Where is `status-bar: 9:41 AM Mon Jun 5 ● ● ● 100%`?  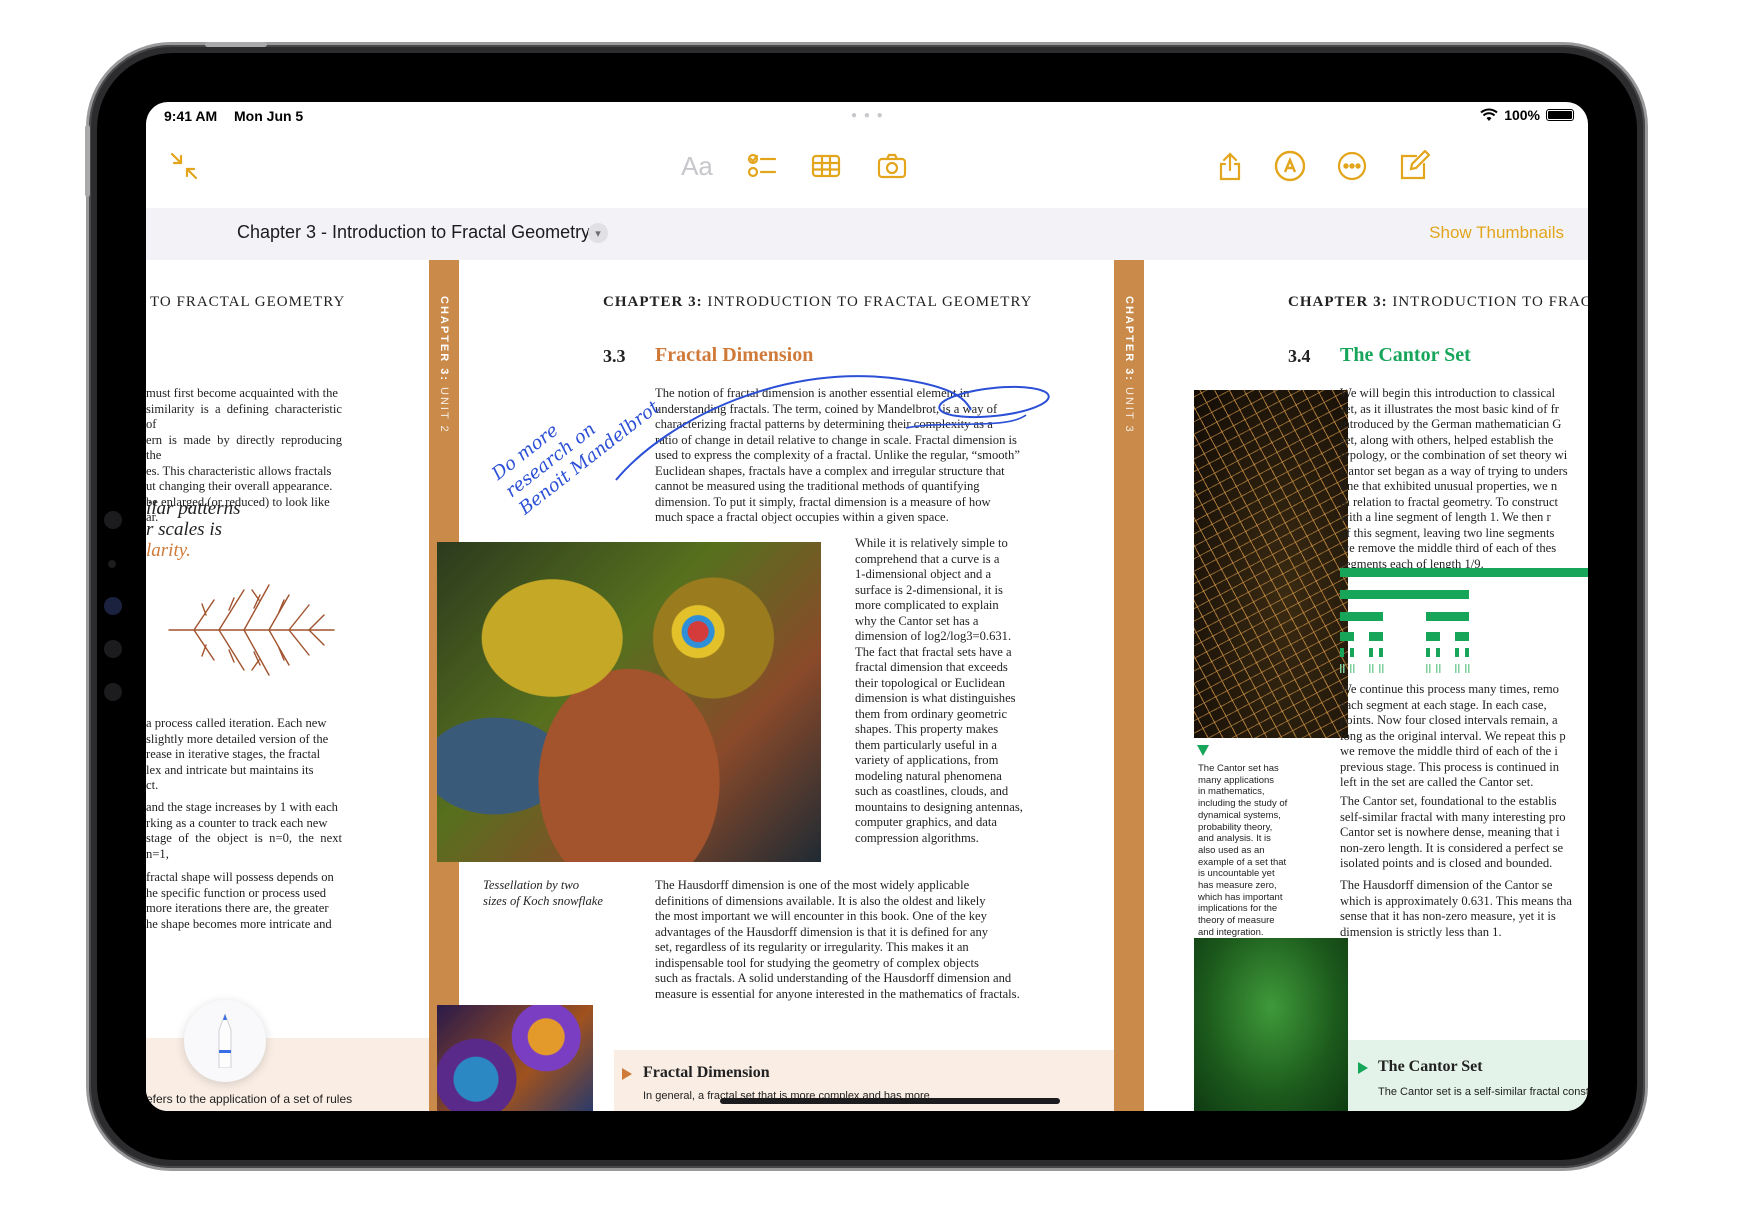
status-bar: 9:41 AM Mon Jun 5 ● ● ● 100% is located at coordinates (867, 117).